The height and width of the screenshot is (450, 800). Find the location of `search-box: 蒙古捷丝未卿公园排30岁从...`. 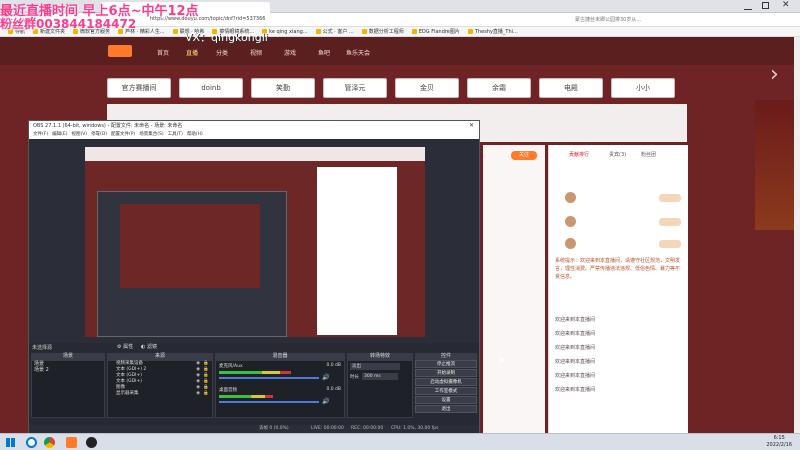

search-box: 蒙古捷丝未卿公园排30岁从... is located at coordinates (640, 19).